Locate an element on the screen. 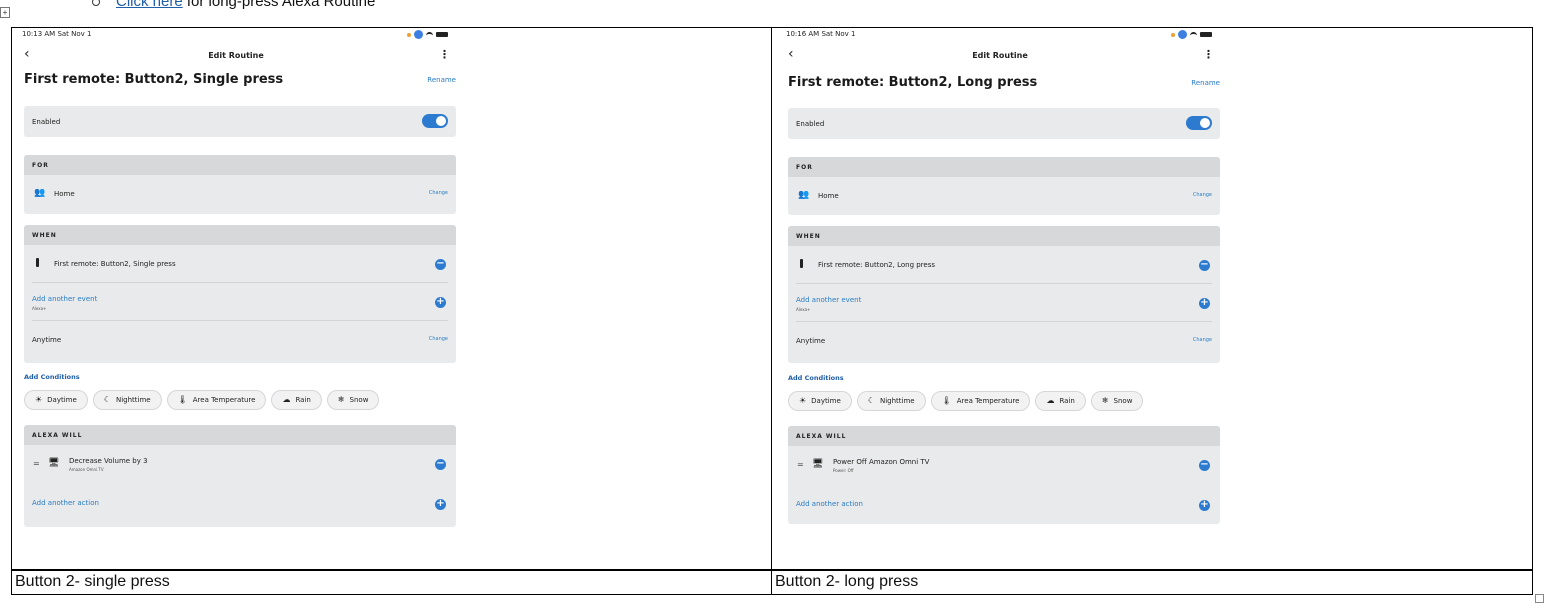  when-event-row: First remote: Button2, Single press − is located at coordinates (240, 264).